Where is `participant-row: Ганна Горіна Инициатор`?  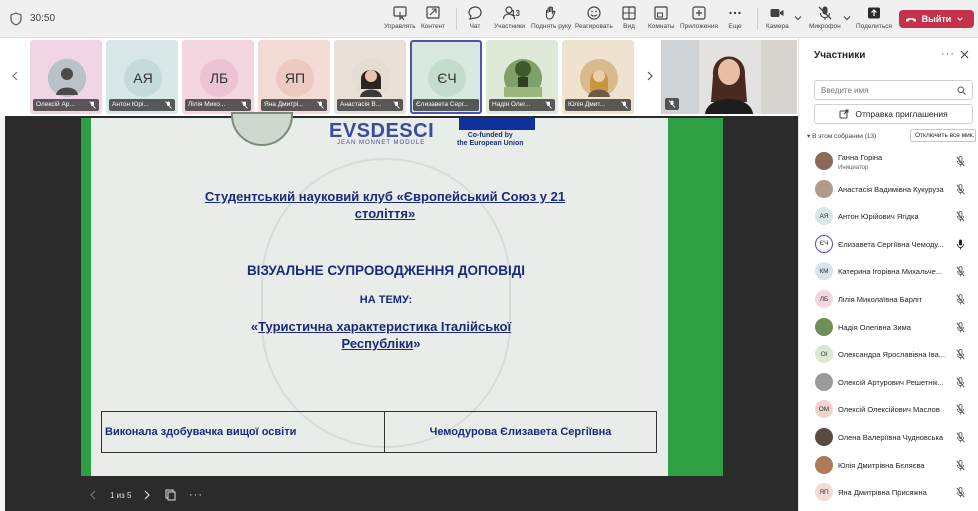 participant-row: Ганна Горіна Инициатор is located at coordinates (888, 161).